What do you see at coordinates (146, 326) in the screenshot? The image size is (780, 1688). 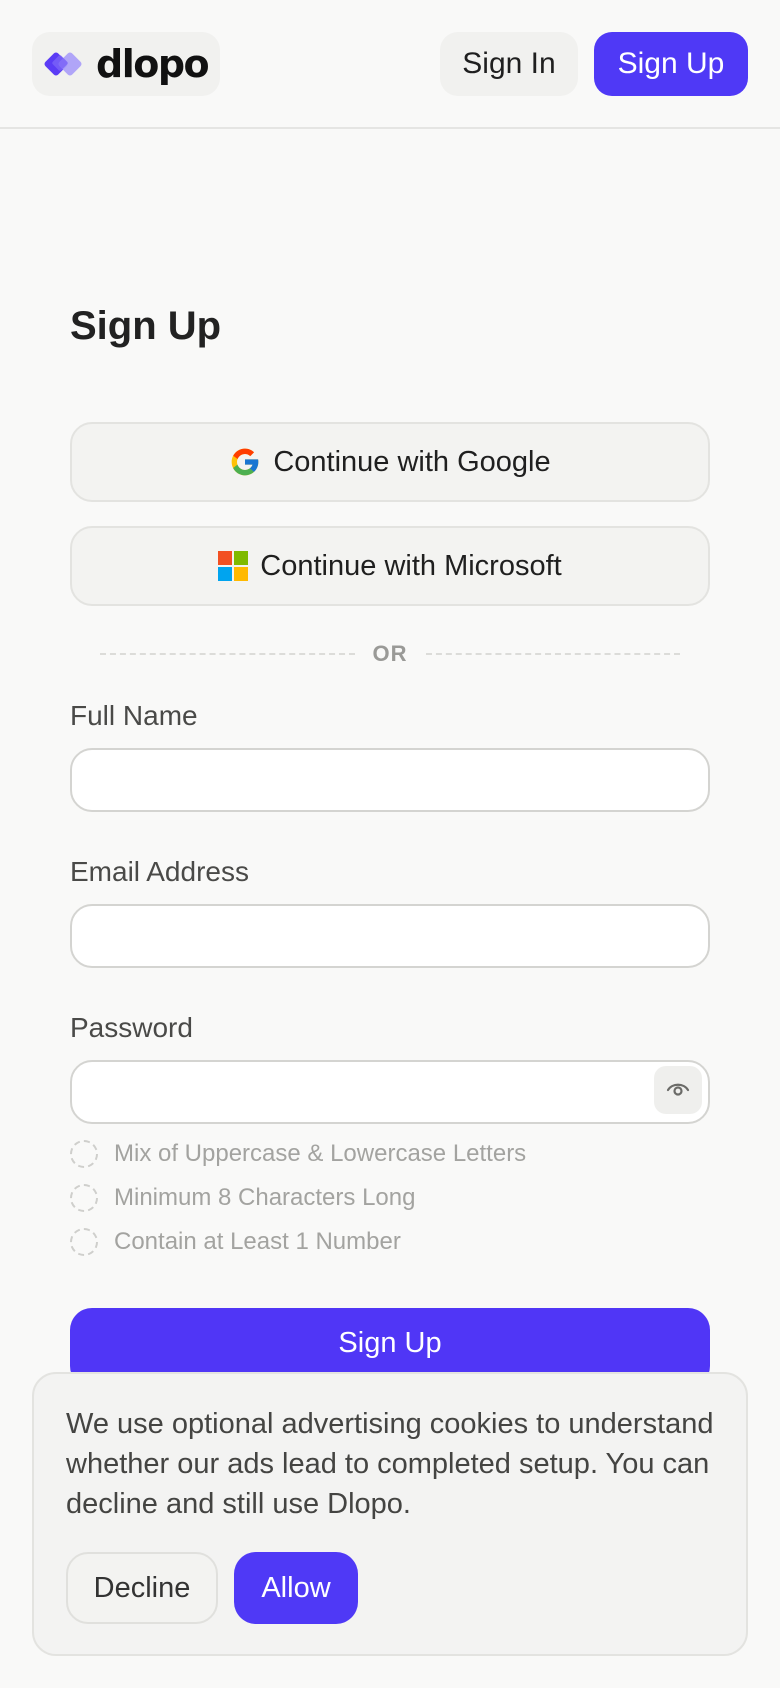 I see `page-title: Sign Up` at bounding box center [146, 326].